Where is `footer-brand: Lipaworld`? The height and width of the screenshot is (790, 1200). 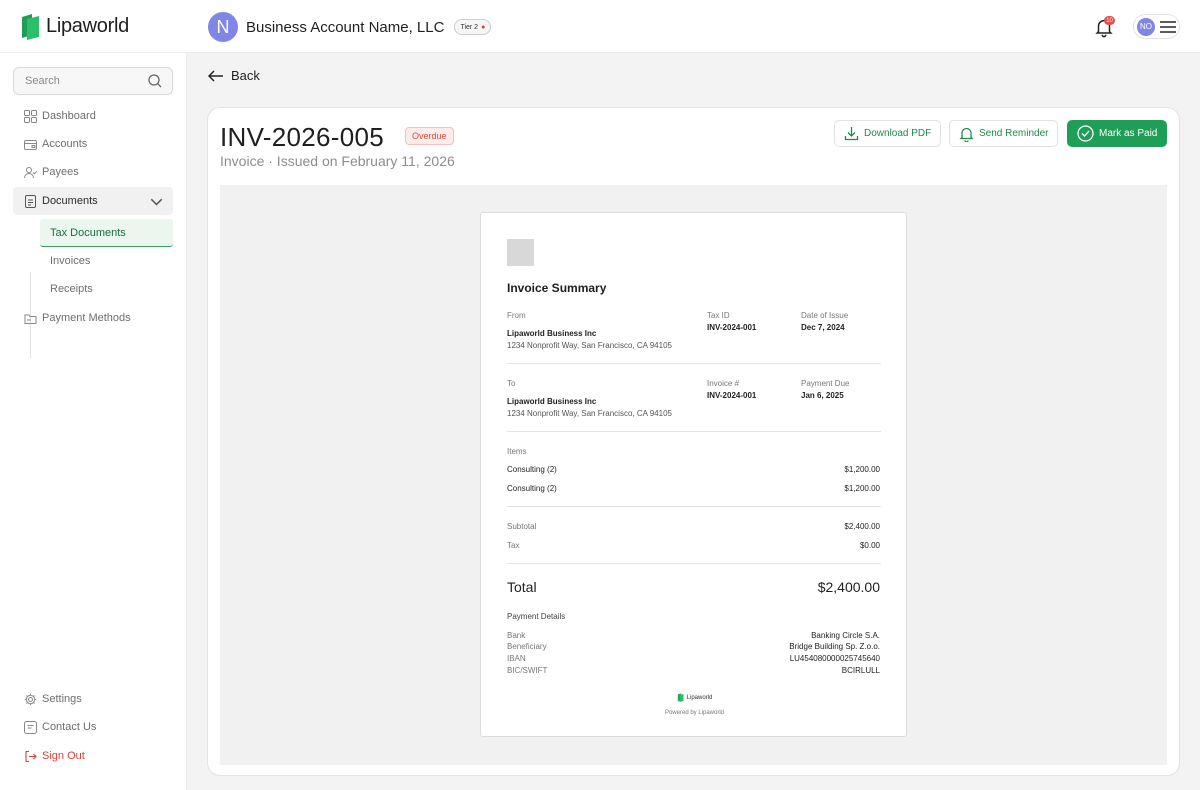
footer-brand: Lipaworld is located at coordinates (695, 697).